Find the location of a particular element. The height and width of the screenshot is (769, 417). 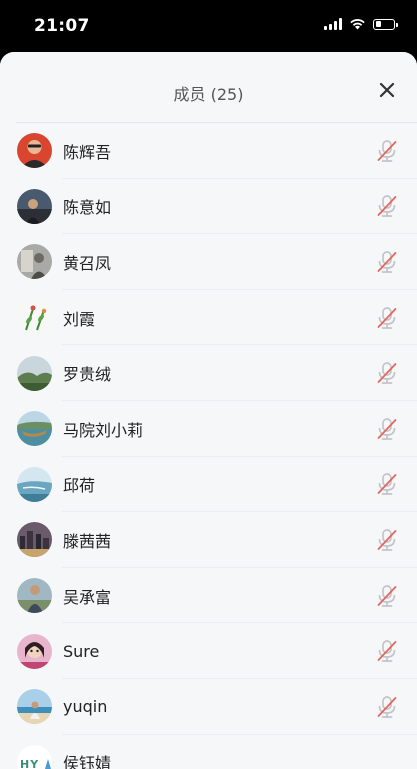

member-name: yuqin is located at coordinates (85, 707).